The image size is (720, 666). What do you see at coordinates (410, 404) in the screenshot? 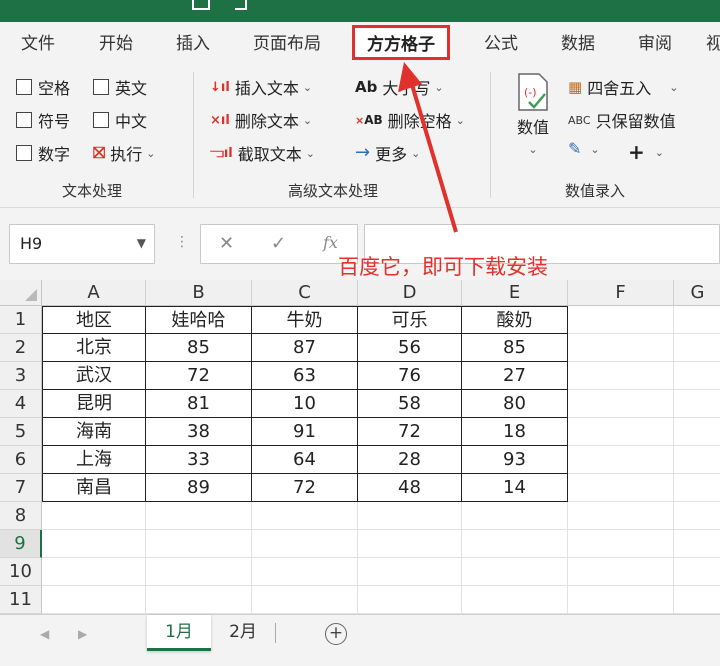
I see `table-cell: 58` at bounding box center [410, 404].